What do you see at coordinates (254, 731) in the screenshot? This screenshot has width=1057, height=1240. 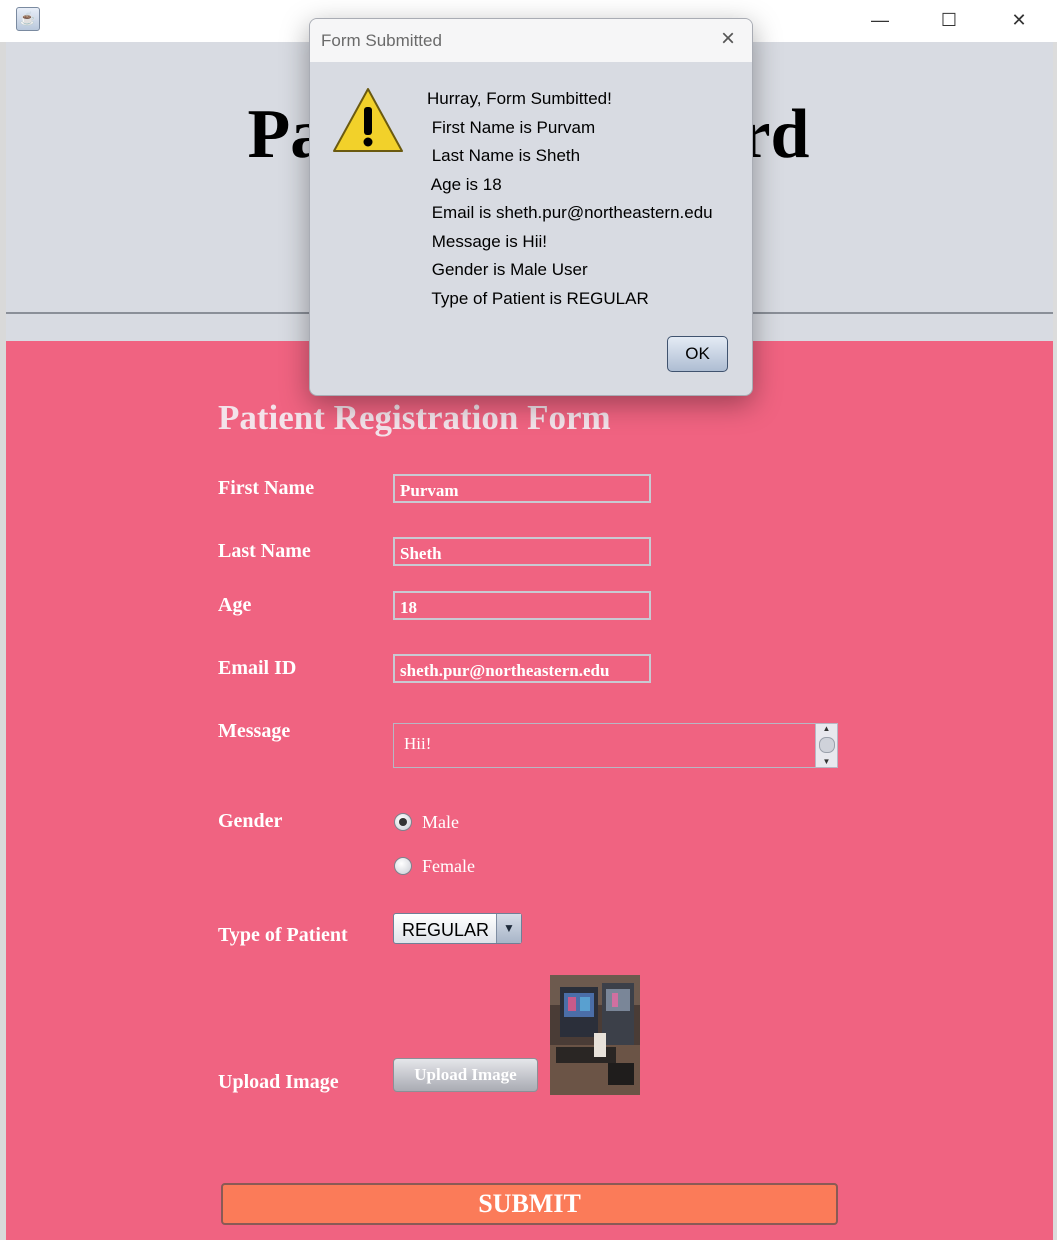 I see `message-label: Message` at bounding box center [254, 731].